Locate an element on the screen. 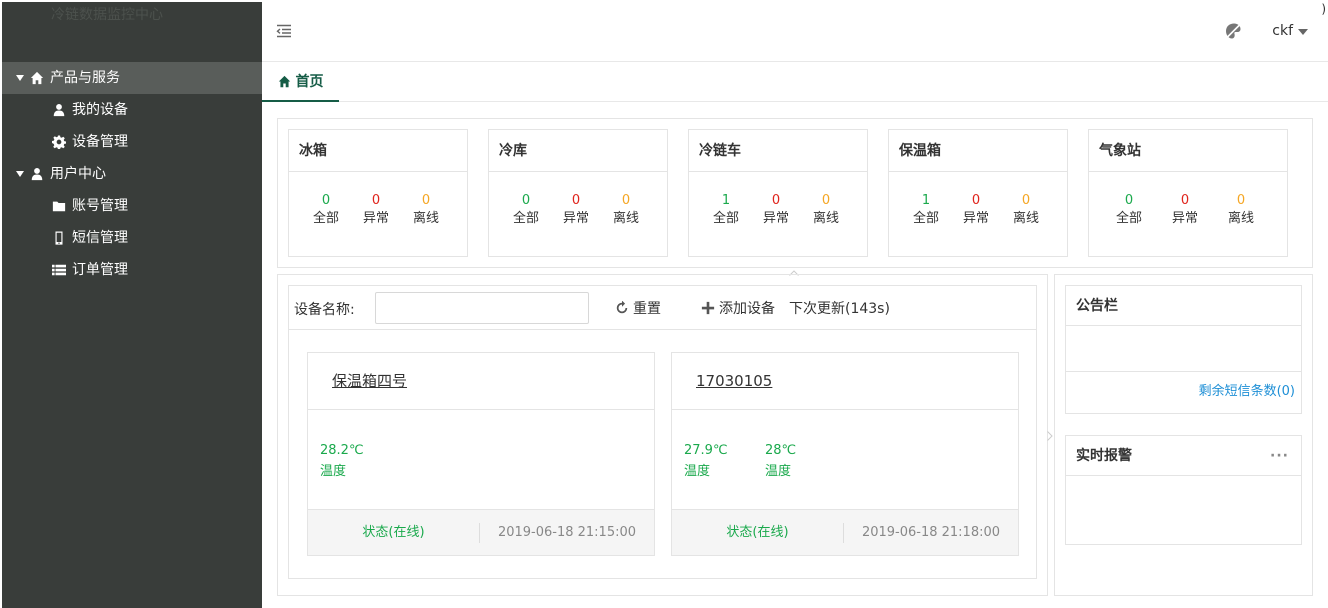 Image resolution: width=1328 pixels, height=608 pixels. device-timestamp: 2019-06-18 21:15:00 is located at coordinates (567, 532).